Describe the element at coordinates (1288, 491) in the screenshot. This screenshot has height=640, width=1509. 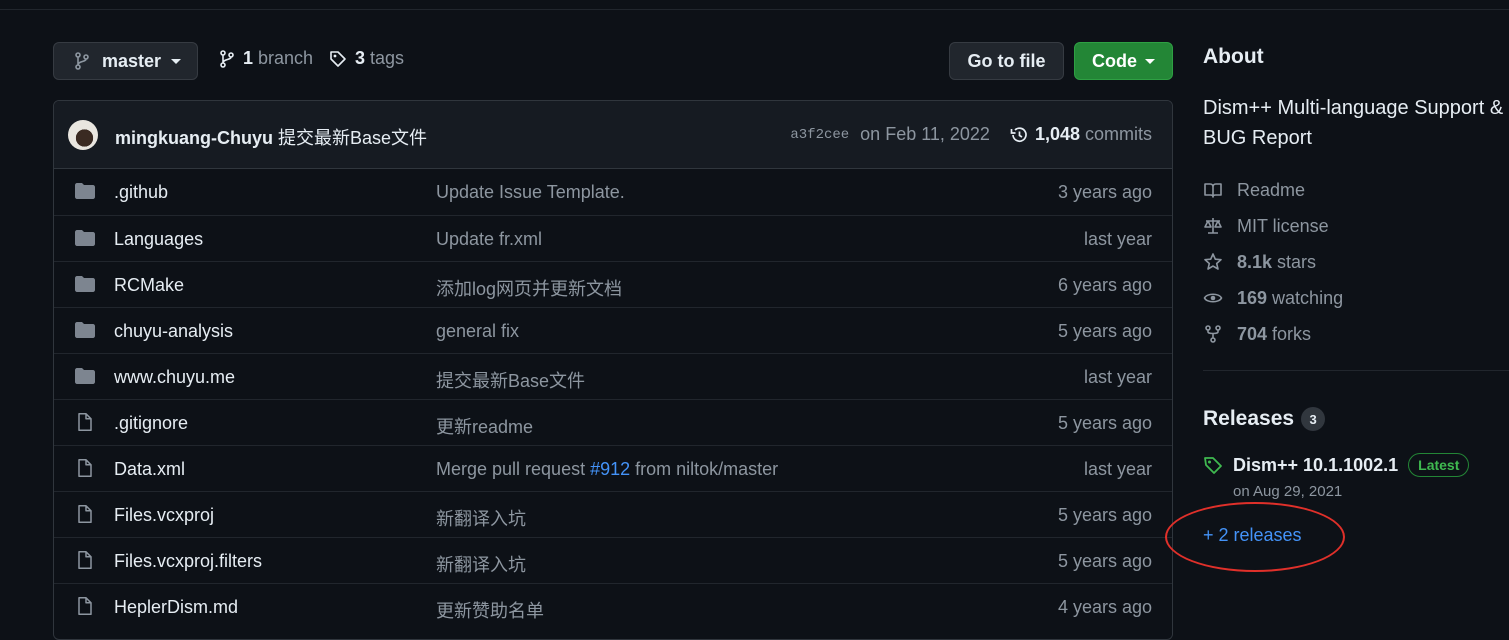
I see `release-date: on Aug 29, 2021` at that location.